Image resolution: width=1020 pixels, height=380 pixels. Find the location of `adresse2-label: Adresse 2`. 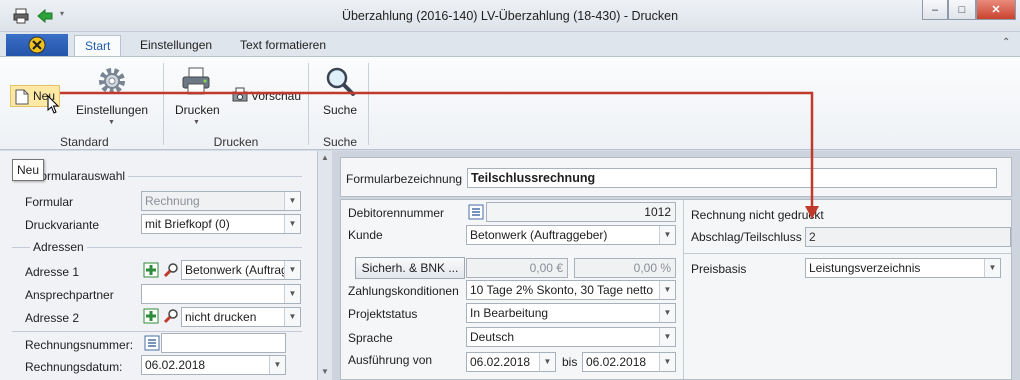

adresse2-label: Adresse 2 is located at coordinates (52, 318).